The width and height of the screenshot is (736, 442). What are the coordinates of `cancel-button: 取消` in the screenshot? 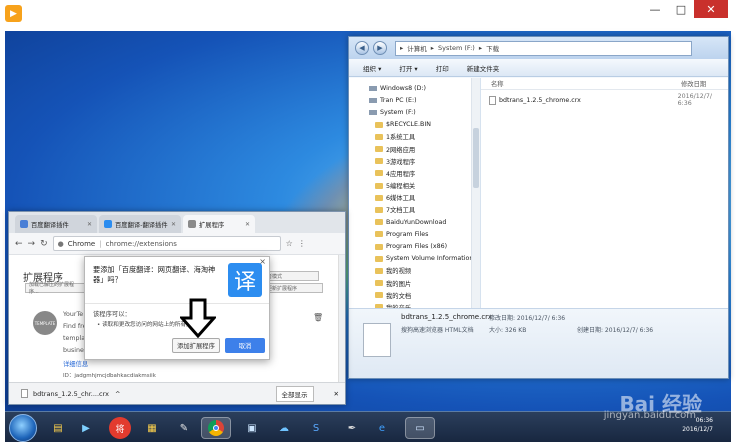 It's located at (245, 345).